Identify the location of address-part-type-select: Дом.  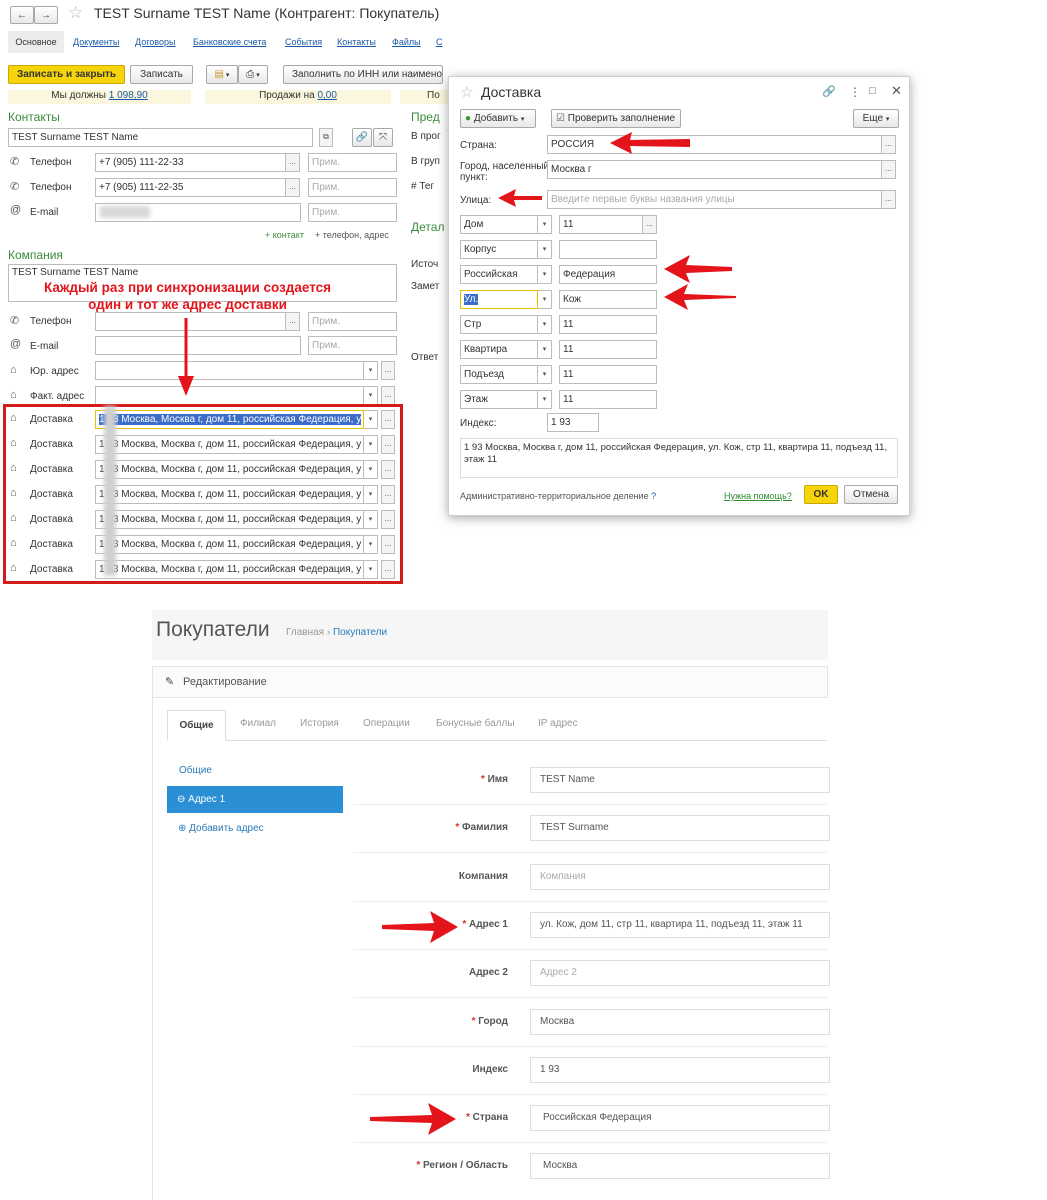
(499, 224).